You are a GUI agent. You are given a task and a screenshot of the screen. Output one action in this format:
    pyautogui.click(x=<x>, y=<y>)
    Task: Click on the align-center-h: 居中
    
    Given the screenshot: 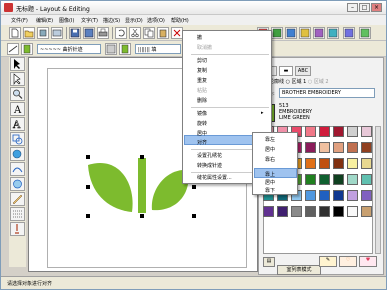 What is the action you would take?
    pyautogui.click(x=270, y=149)
    